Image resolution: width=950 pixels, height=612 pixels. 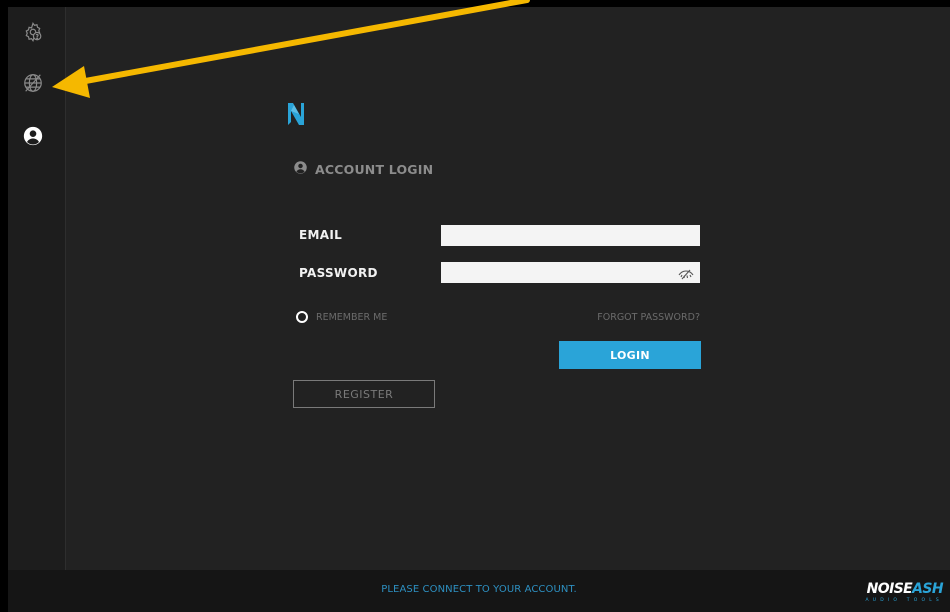 I want to click on user-circle-icon, so click(x=300, y=169).